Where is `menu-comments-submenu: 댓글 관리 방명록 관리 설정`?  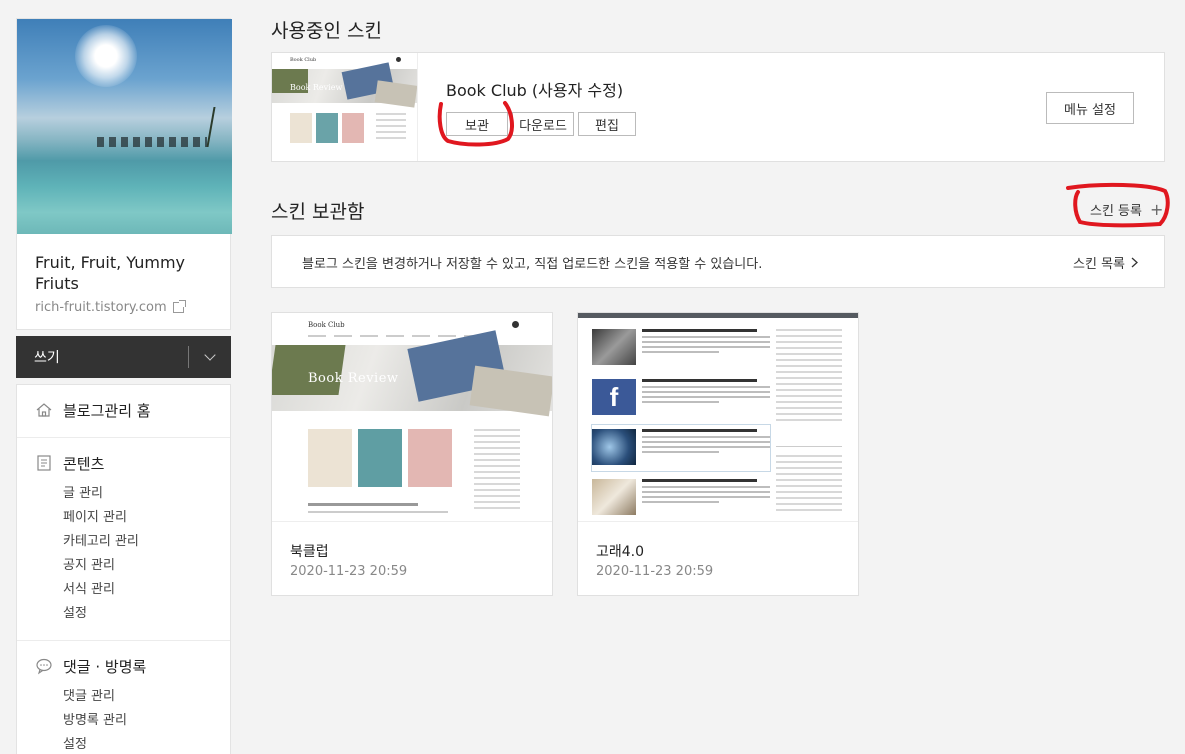 menu-comments-submenu: 댓글 관리 방명록 관리 설정 is located at coordinates (123, 719).